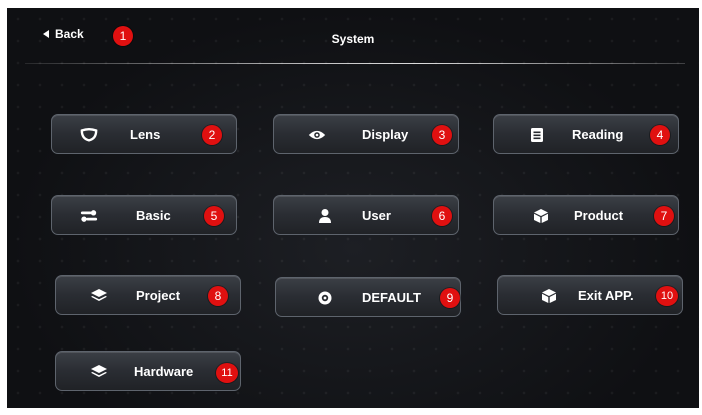 The image size is (702, 415). I want to click on badge-8: 8, so click(218, 296).